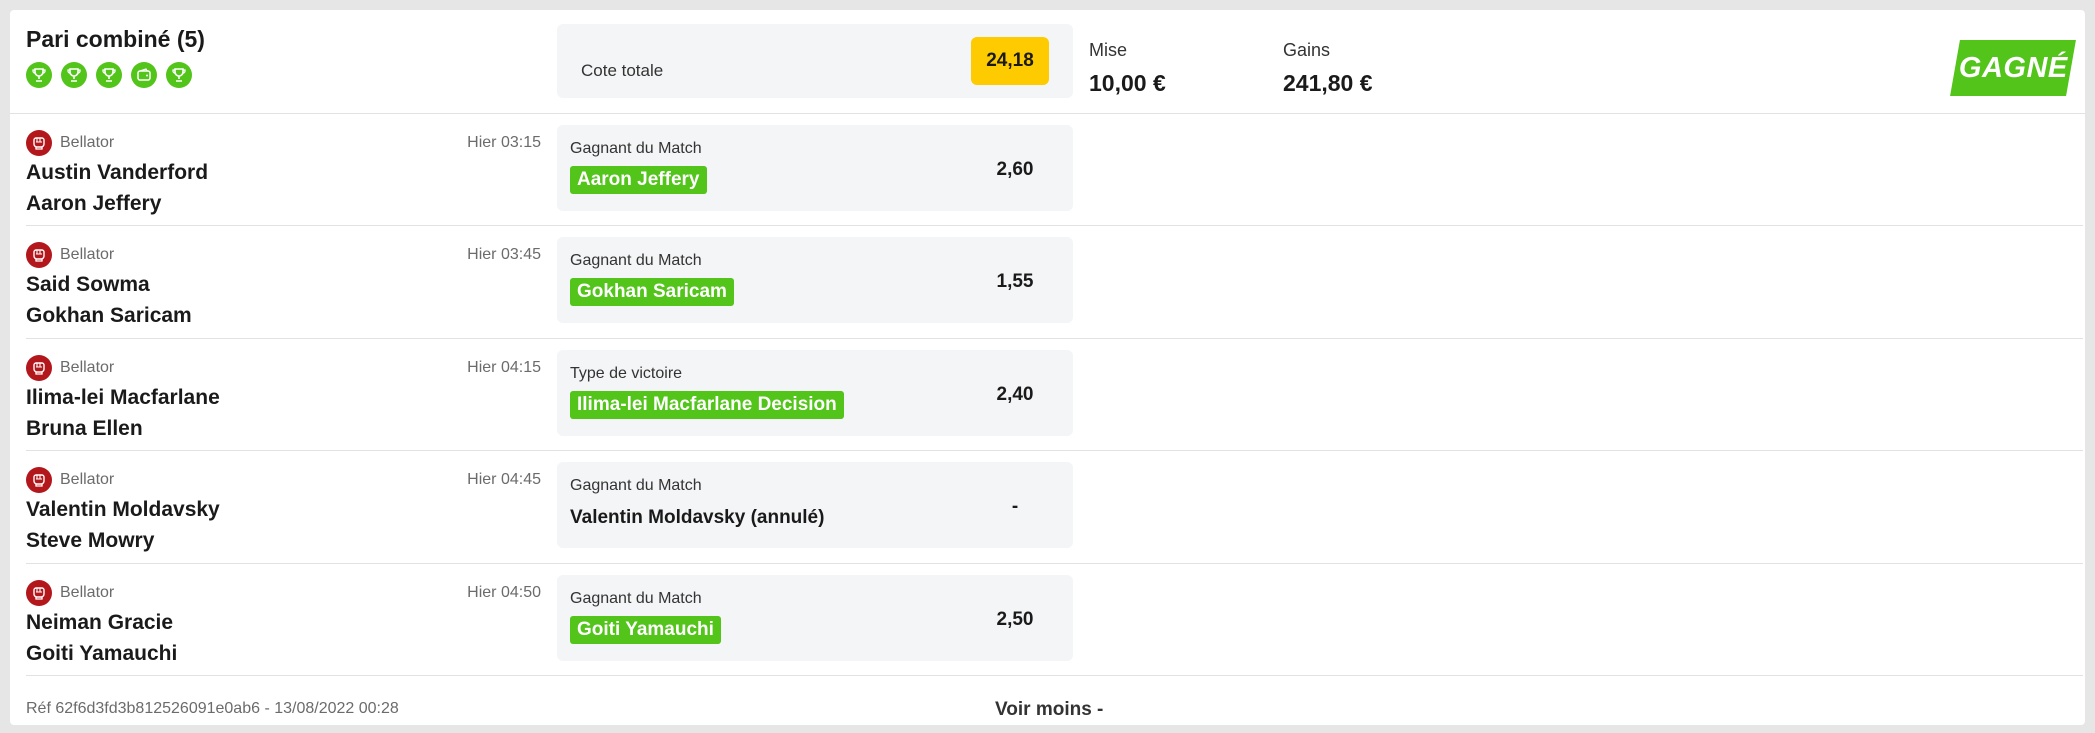 This screenshot has height=733, width=2095. Describe the element at coordinates (1015, 507) in the screenshot. I see `selection-odds: -` at that location.